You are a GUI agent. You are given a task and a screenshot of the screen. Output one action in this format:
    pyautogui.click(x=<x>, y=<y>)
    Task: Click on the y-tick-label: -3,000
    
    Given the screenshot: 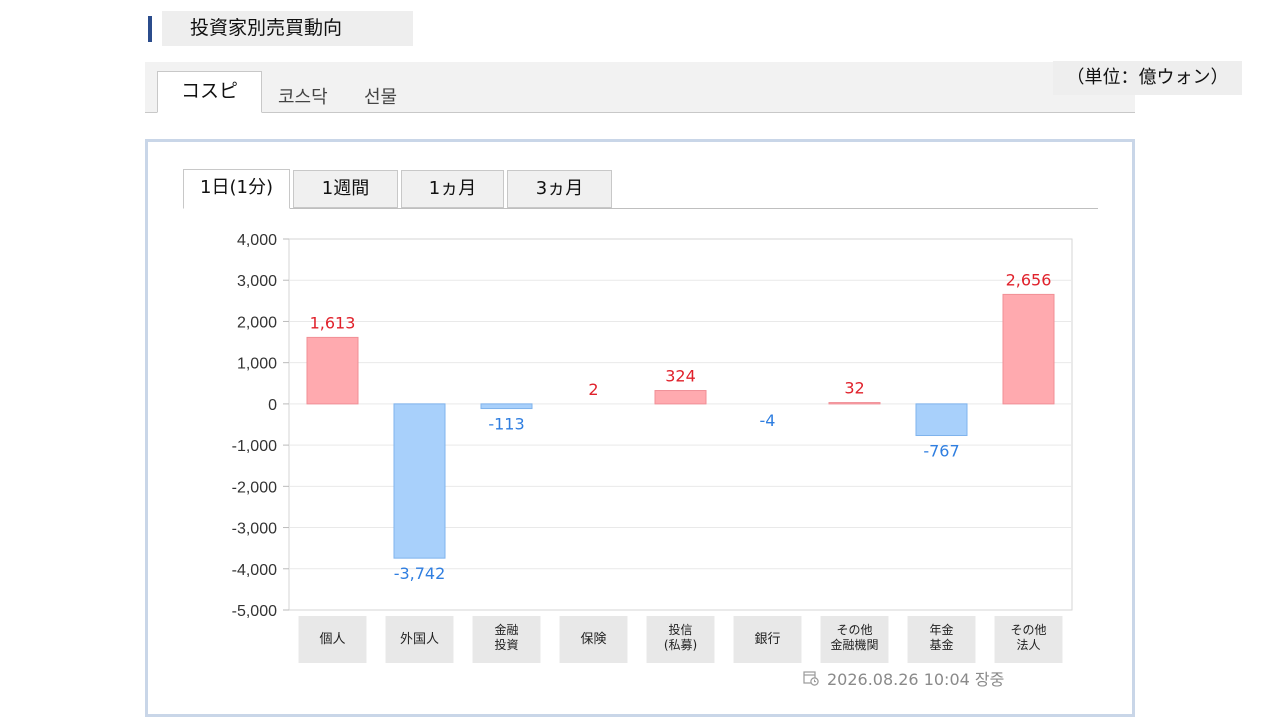 What is the action you would take?
    pyautogui.click(x=254, y=529)
    